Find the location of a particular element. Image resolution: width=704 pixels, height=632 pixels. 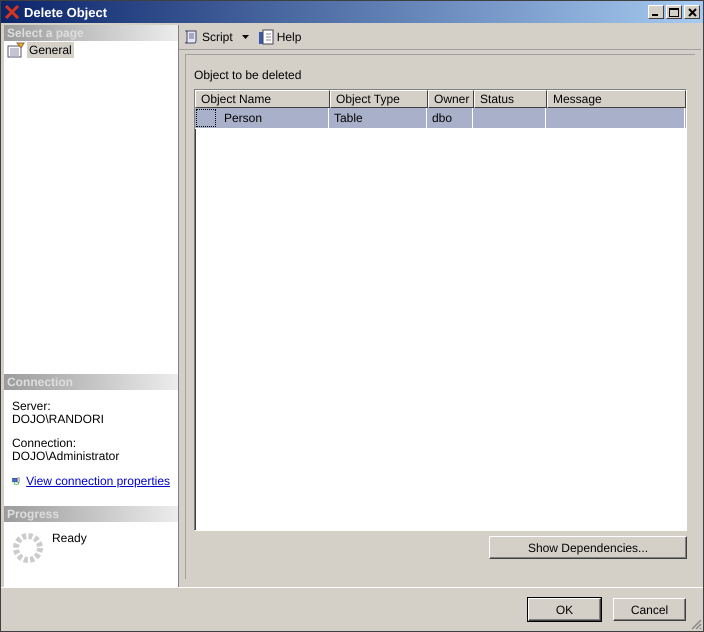

table-cell: Person is located at coordinates (243, 118).